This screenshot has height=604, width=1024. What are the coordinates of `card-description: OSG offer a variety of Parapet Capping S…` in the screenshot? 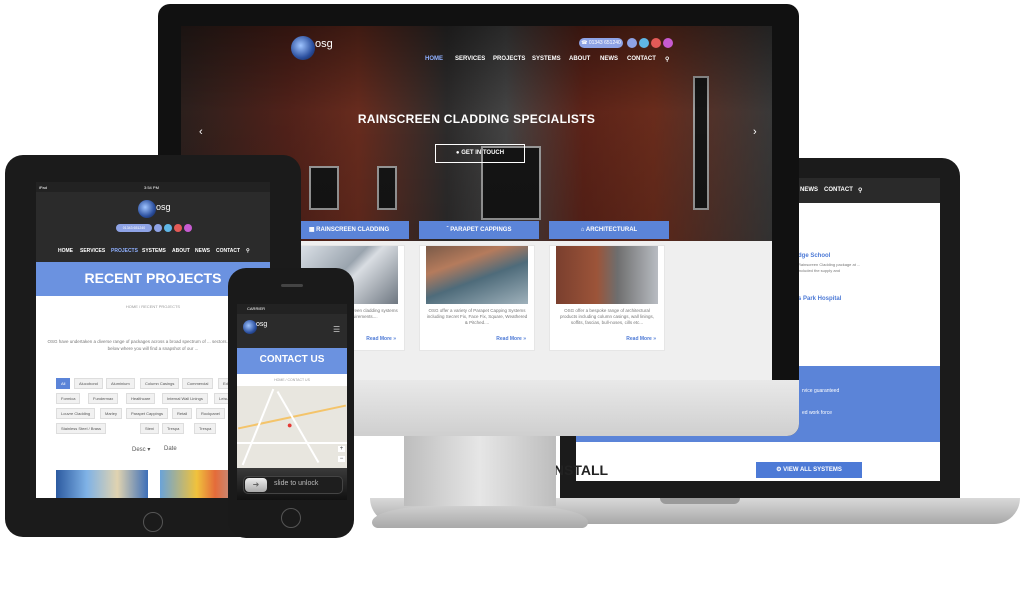 It's located at (477, 316).